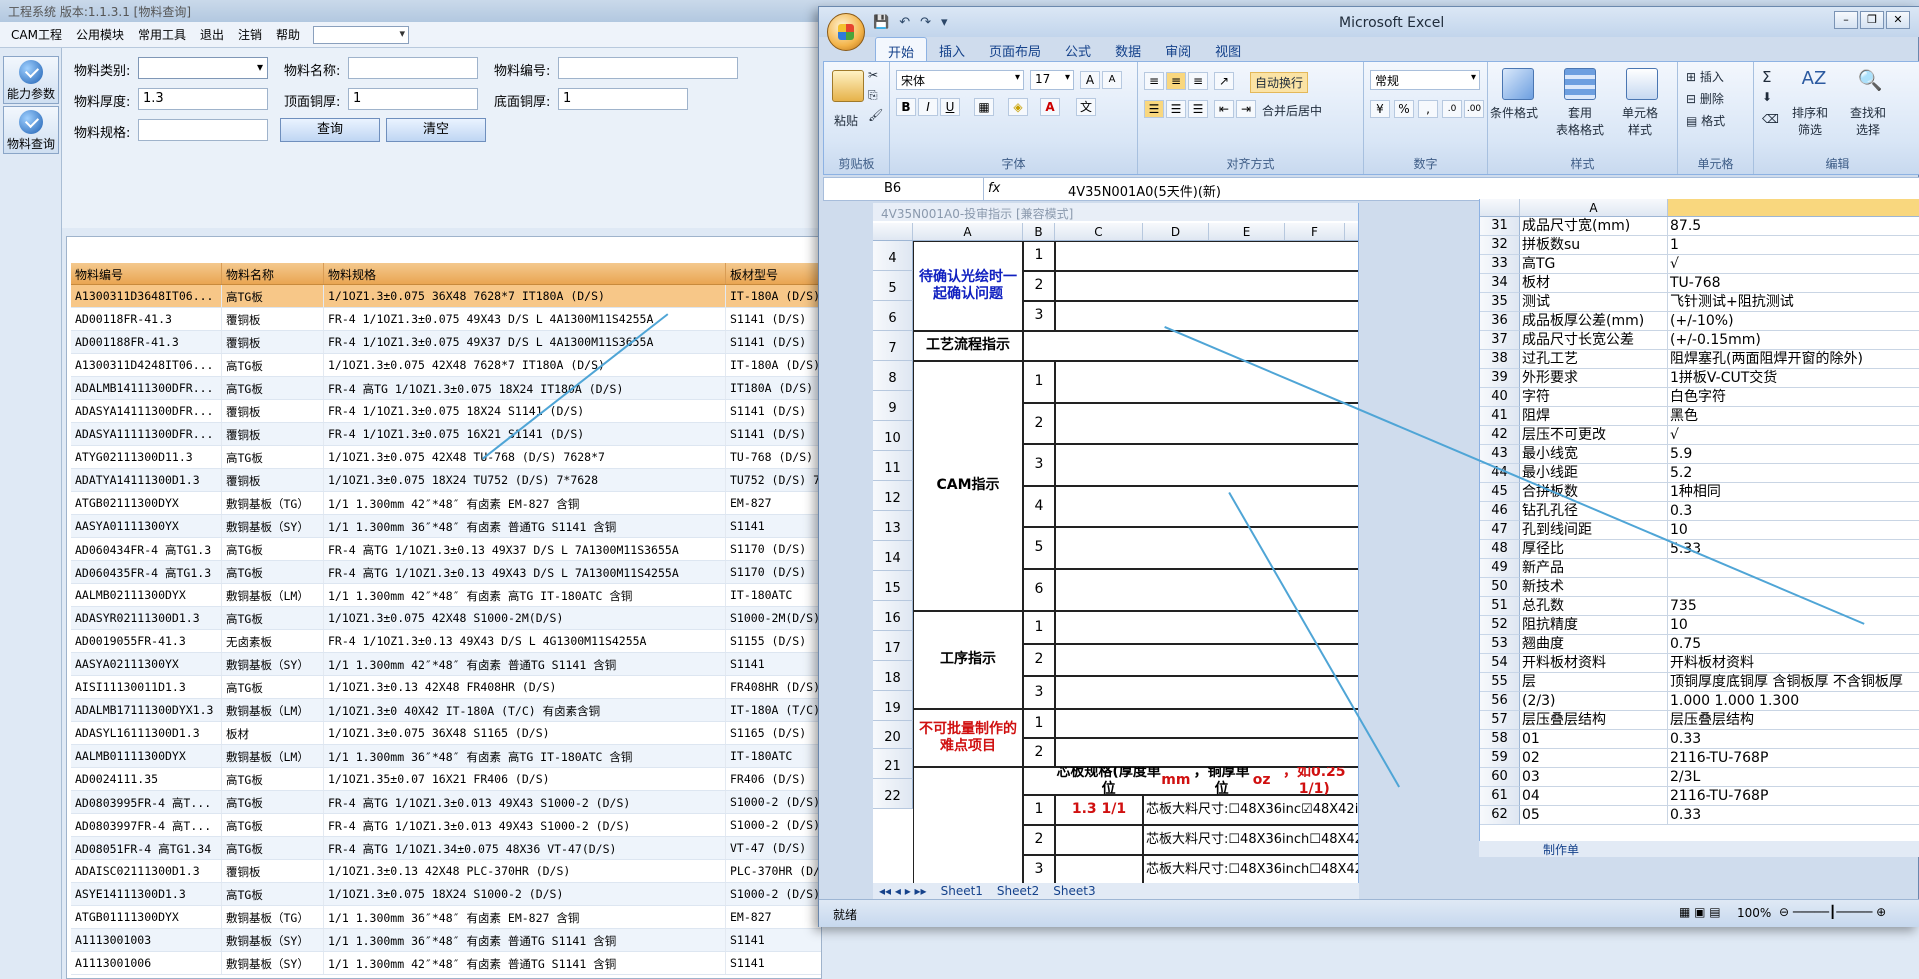 The image size is (1919, 979). Describe the element at coordinates (1500, 587) in the screenshot. I see `row-number: 50` at that location.